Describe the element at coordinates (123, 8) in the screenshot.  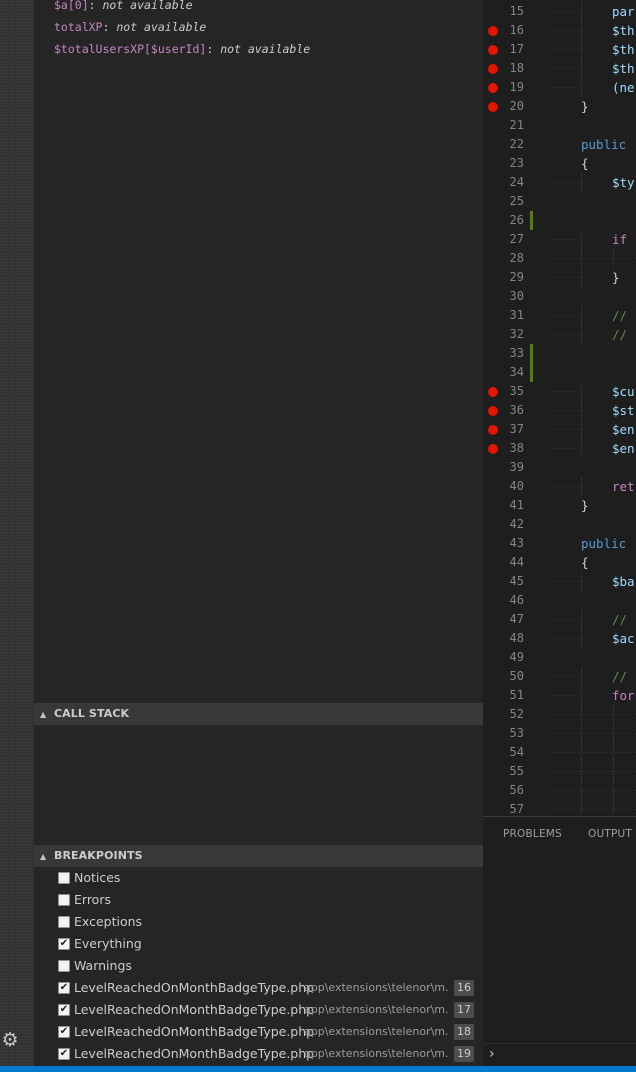
I see `variable-row: $a[0]: not available` at that location.